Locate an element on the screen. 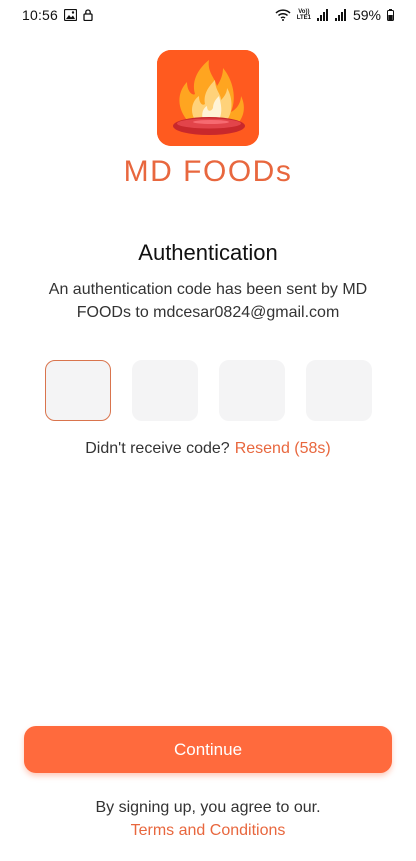 The width and height of the screenshot is (416, 861). wifi-icon is located at coordinates (283, 15).